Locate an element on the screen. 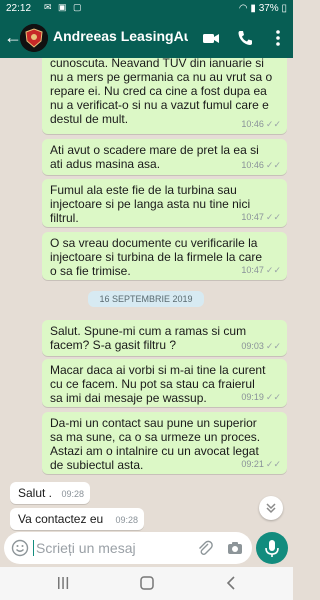  message-input: Scrieți un mesaj is located at coordinates (86, 548).